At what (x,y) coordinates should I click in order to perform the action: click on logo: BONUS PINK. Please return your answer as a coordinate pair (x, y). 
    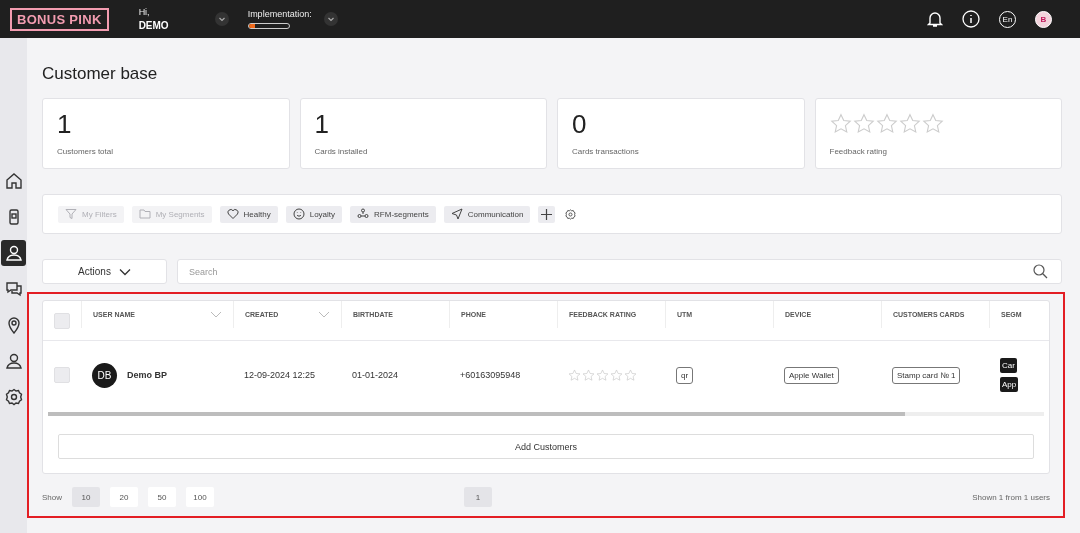
    Looking at the image, I should click on (59, 19).